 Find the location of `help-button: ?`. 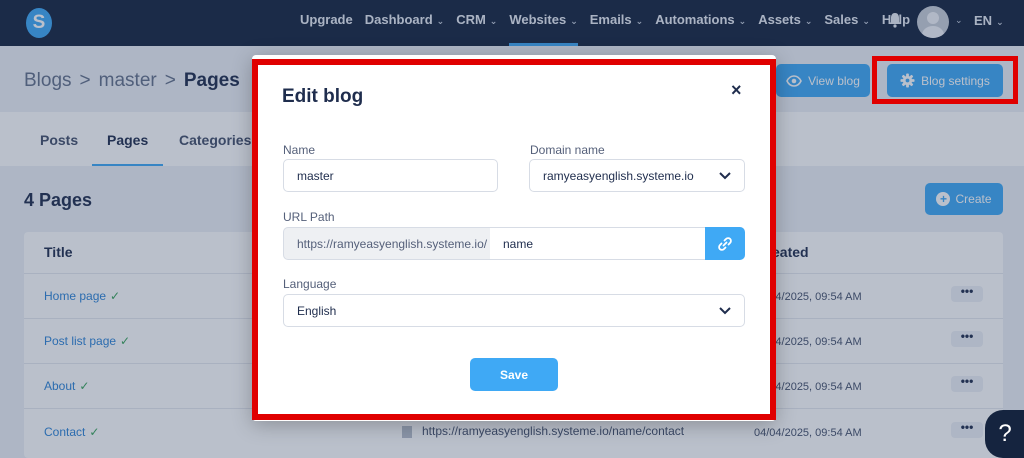

help-button: ? is located at coordinates (1004, 434).